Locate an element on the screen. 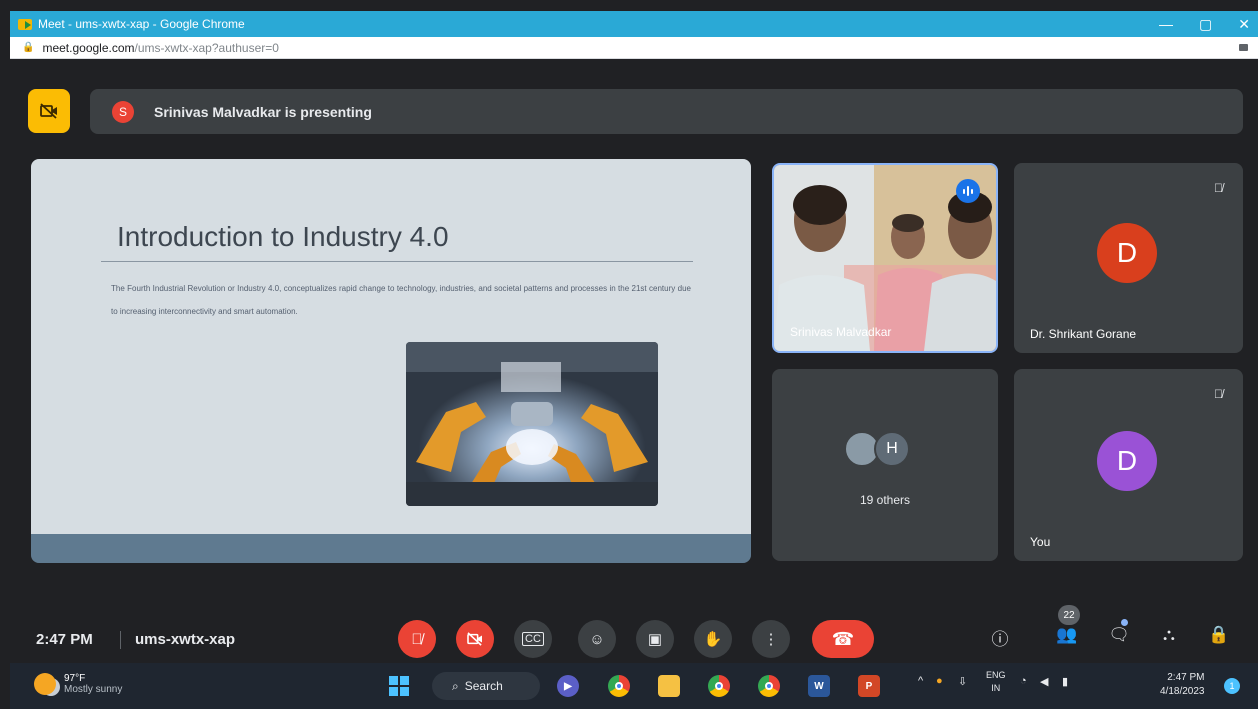  participant-tile-you: 🎙̸ D You is located at coordinates (1128, 465).